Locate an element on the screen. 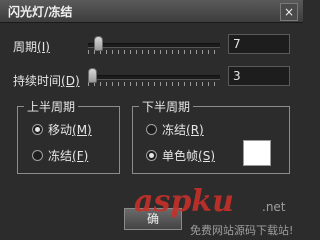 The width and height of the screenshot is (320, 240). lower-solid-frame-label-text: 单色帧 is located at coordinates (180, 156).